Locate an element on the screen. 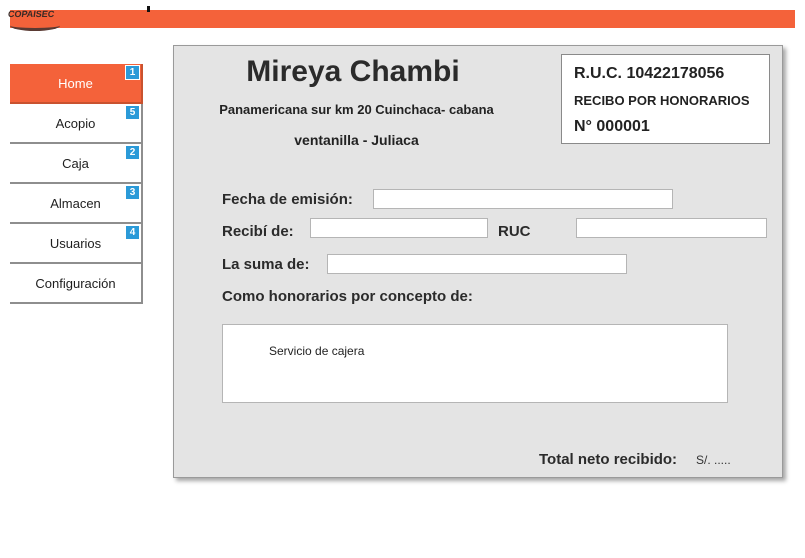 Image resolution: width=805 pixels, height=558 pixels. suma-input is located at coordinates (477, 264).